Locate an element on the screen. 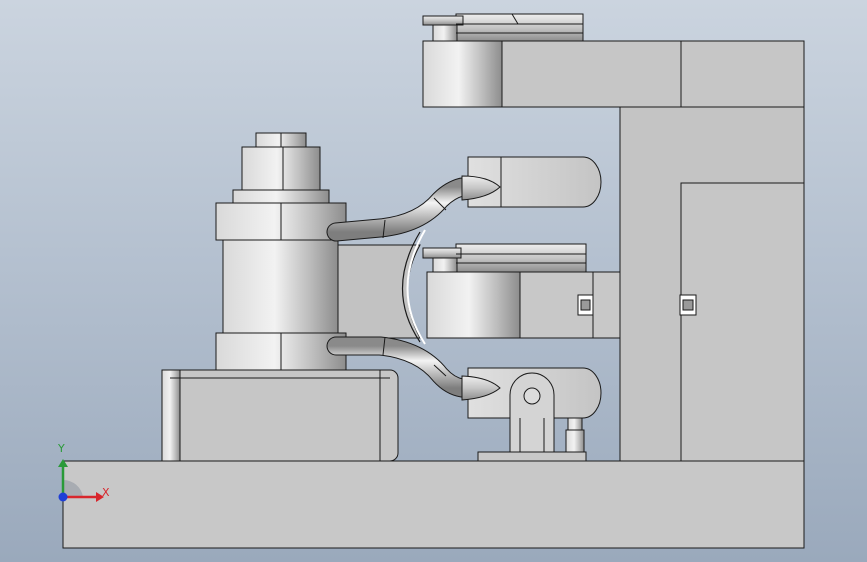 Image resolution: width=867 pixels, height=562 pixels. z-axis-point is located at coordinates (63, 497).